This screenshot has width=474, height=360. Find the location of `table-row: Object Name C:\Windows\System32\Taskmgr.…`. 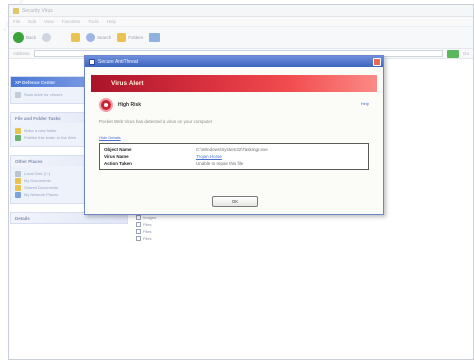

table-row: Object Name C:\Windows\System32\Taskmgr.… is located at coordinates (234, 149).